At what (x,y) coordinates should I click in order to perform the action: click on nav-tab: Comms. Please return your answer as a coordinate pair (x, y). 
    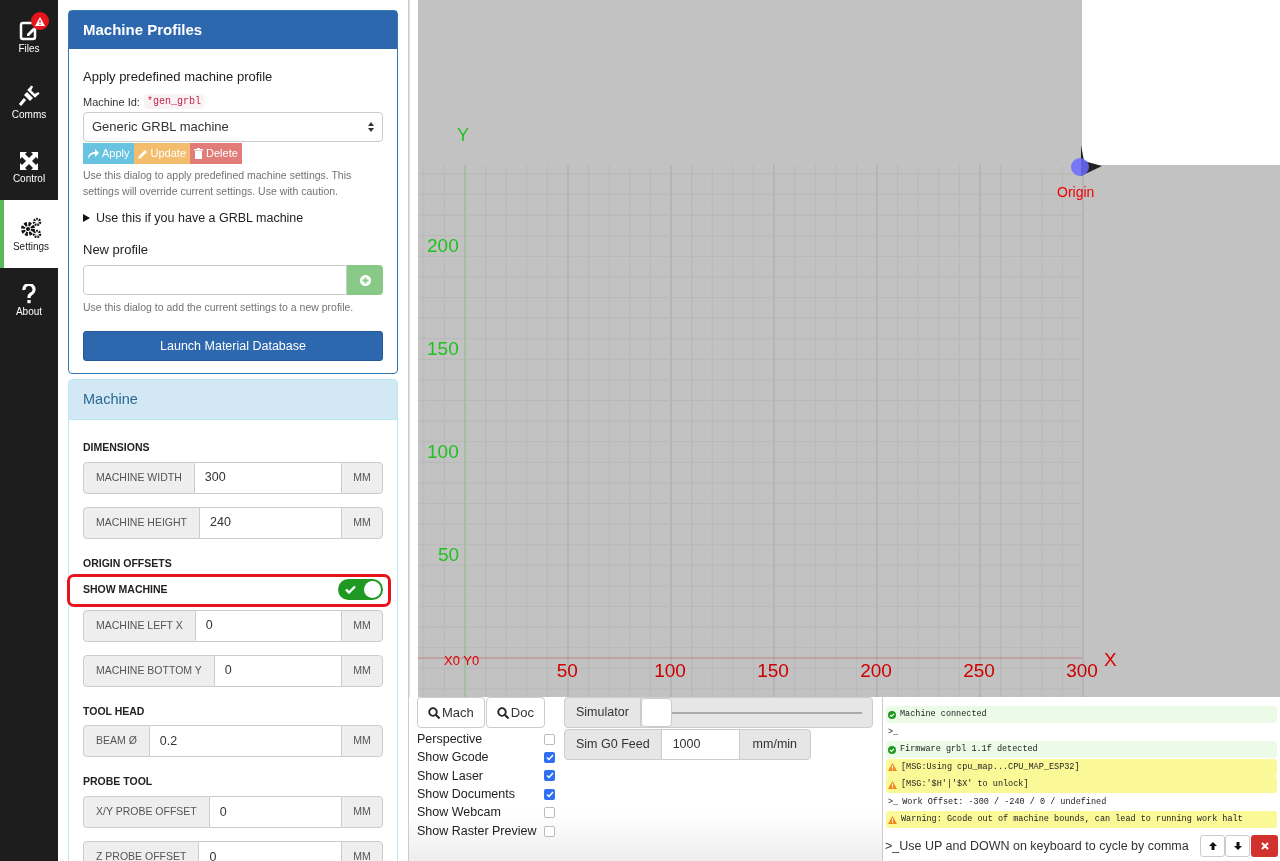
    Looking at the image, I should click on (29, 102).